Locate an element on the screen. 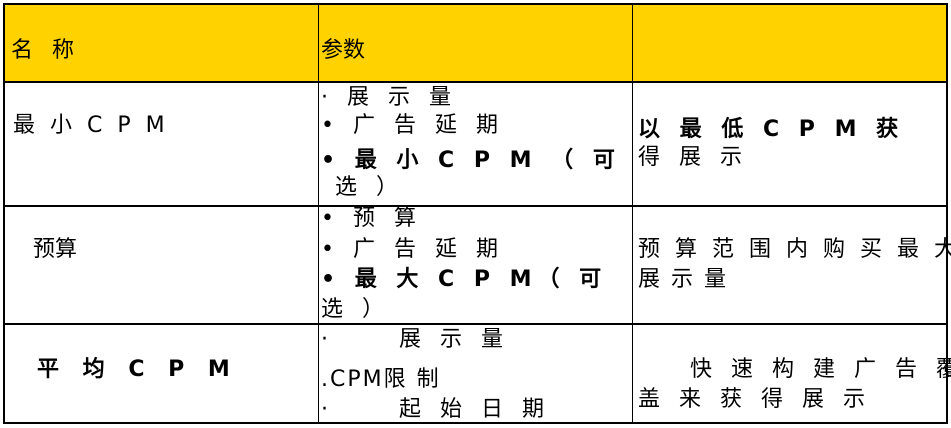 The width and height of the screenshot is (951, 428). row-1-param: · 展 示 量 is located at coordinates (389, 97).